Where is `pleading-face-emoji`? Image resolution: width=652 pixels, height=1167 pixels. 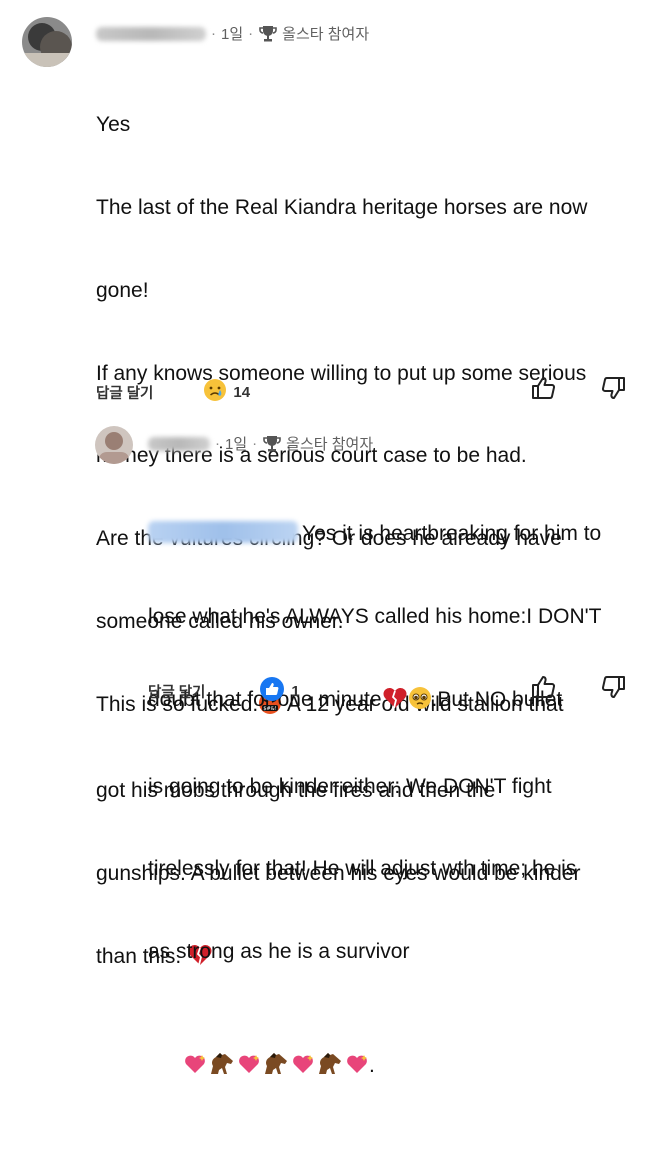 pleading-face-emoji is located at coordinates (420, 702).